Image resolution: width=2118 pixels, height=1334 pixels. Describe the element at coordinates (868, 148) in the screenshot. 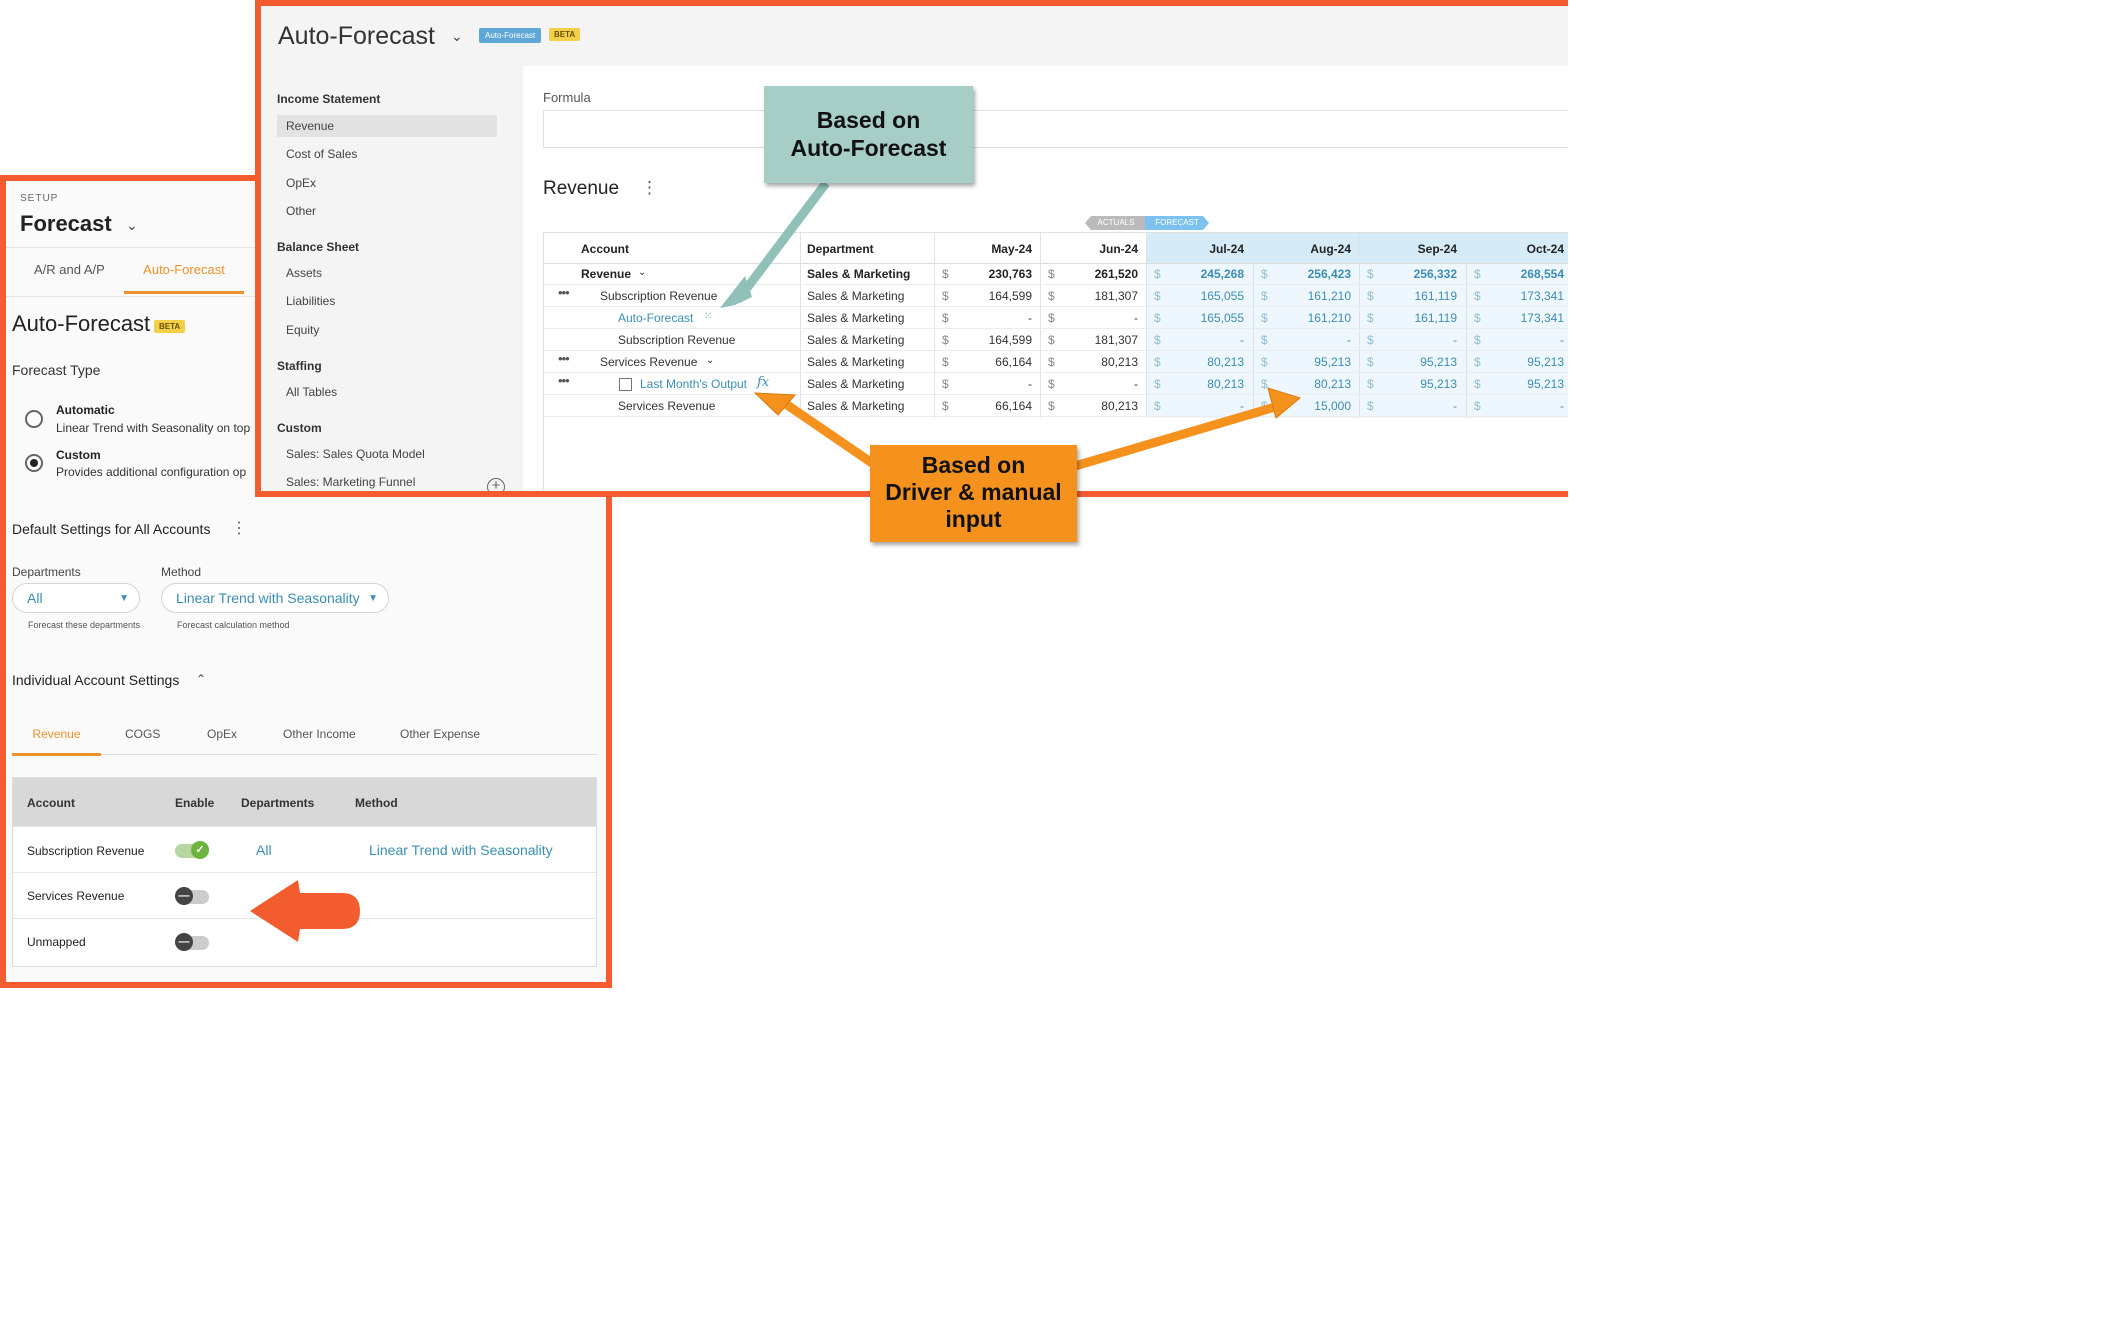

I see `callout-line: Auto-Forecast` at that location.